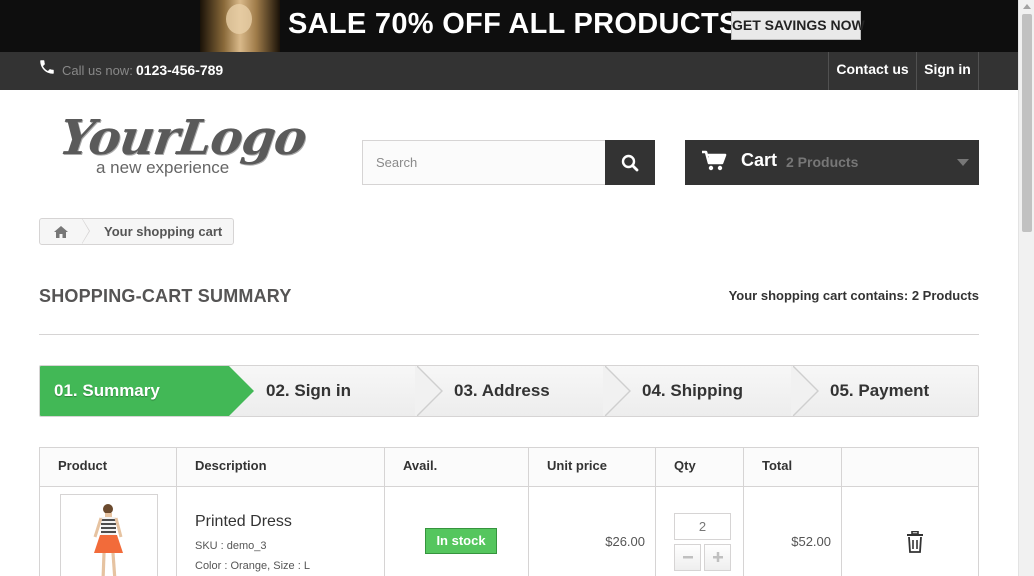  What do you see at coordinates (700, 467) in the screenshot?
I see `column-header-qty: Qty` at bounding box center [700, 467].